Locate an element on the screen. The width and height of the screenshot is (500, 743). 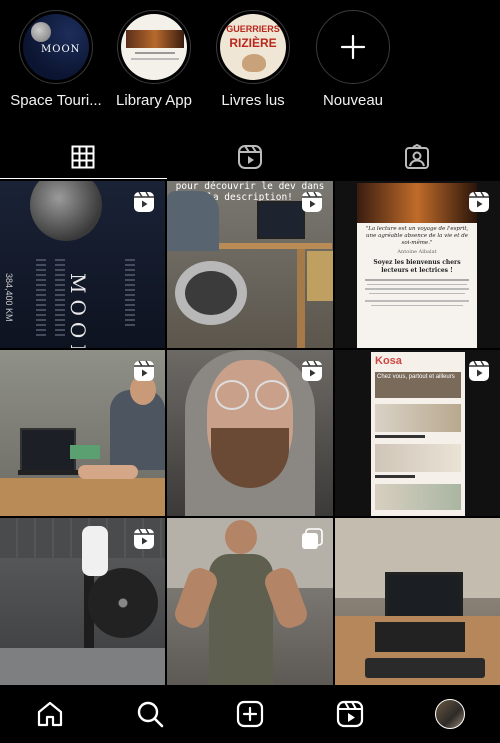
highlight-ring: GUERRIERS RIZIÈRE is located at coordinates (253, 47).